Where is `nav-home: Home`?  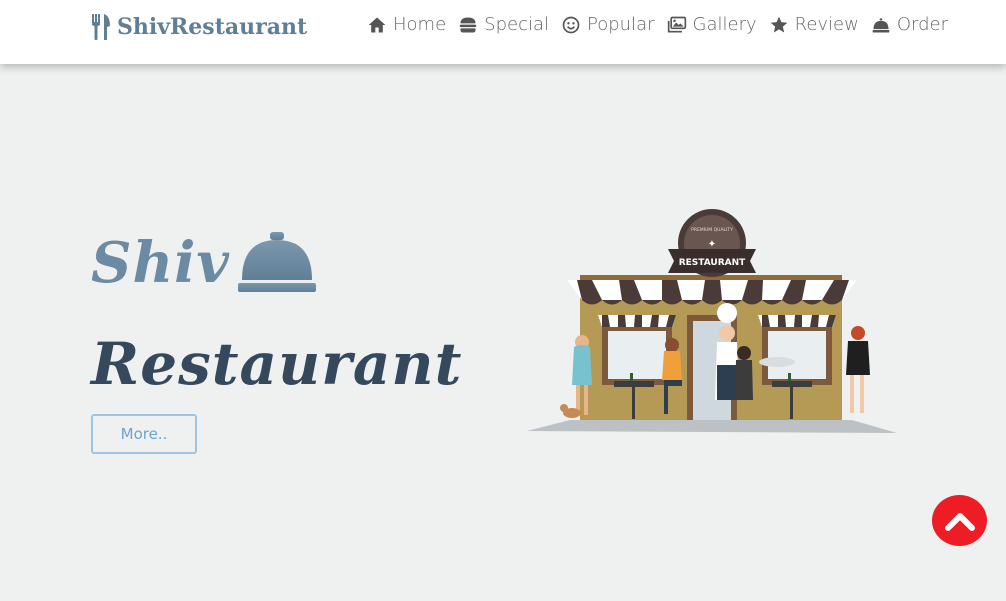
nav-home: Home is located at coordinates (406, 24).